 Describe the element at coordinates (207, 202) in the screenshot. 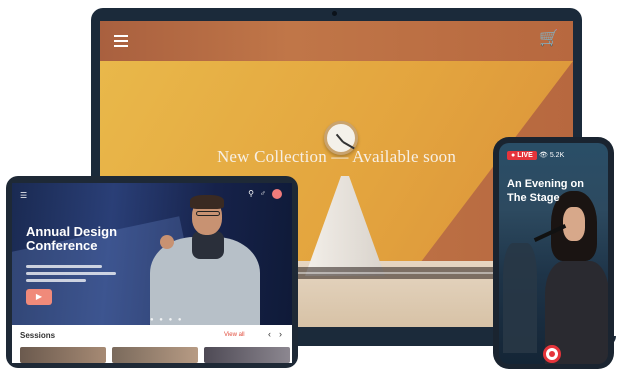

I see `speaker-hair` at that location.